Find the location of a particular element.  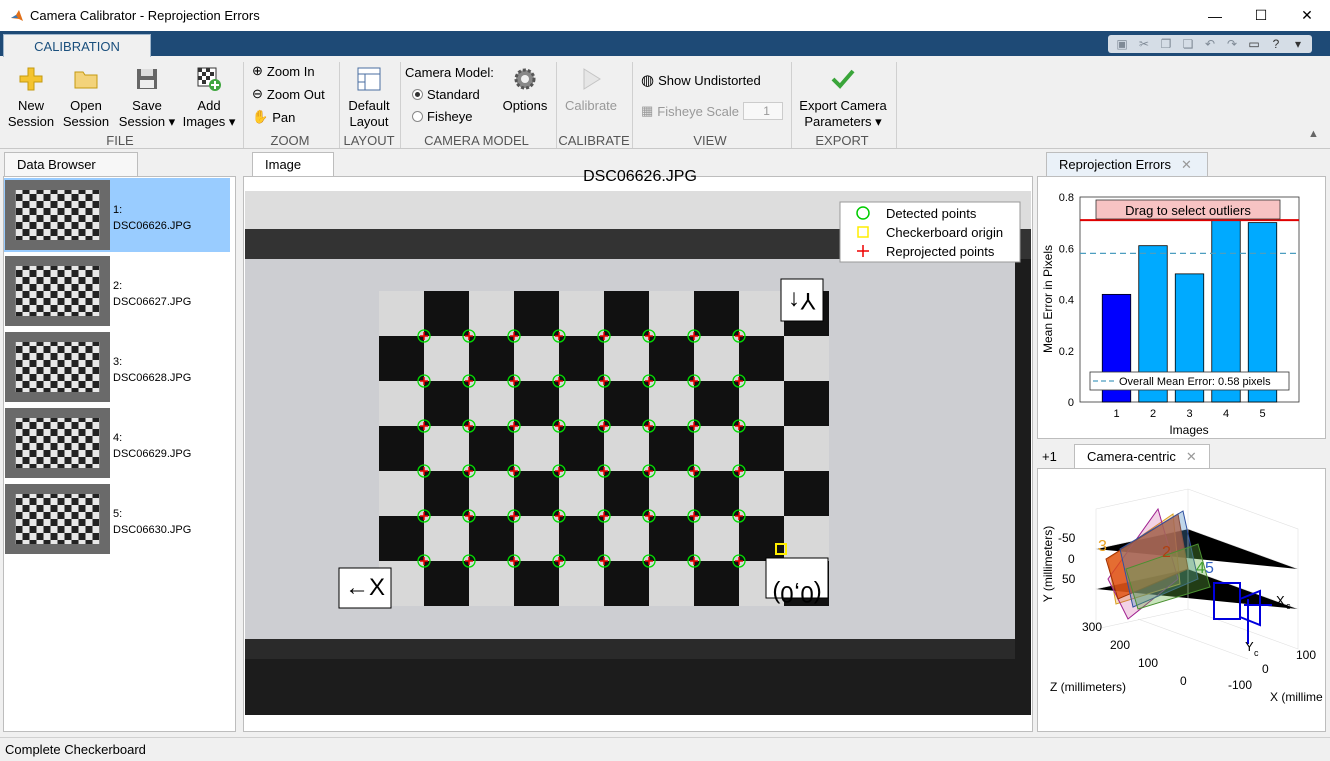

copy-icon: ❐ is located at coordinates (1166, 44).